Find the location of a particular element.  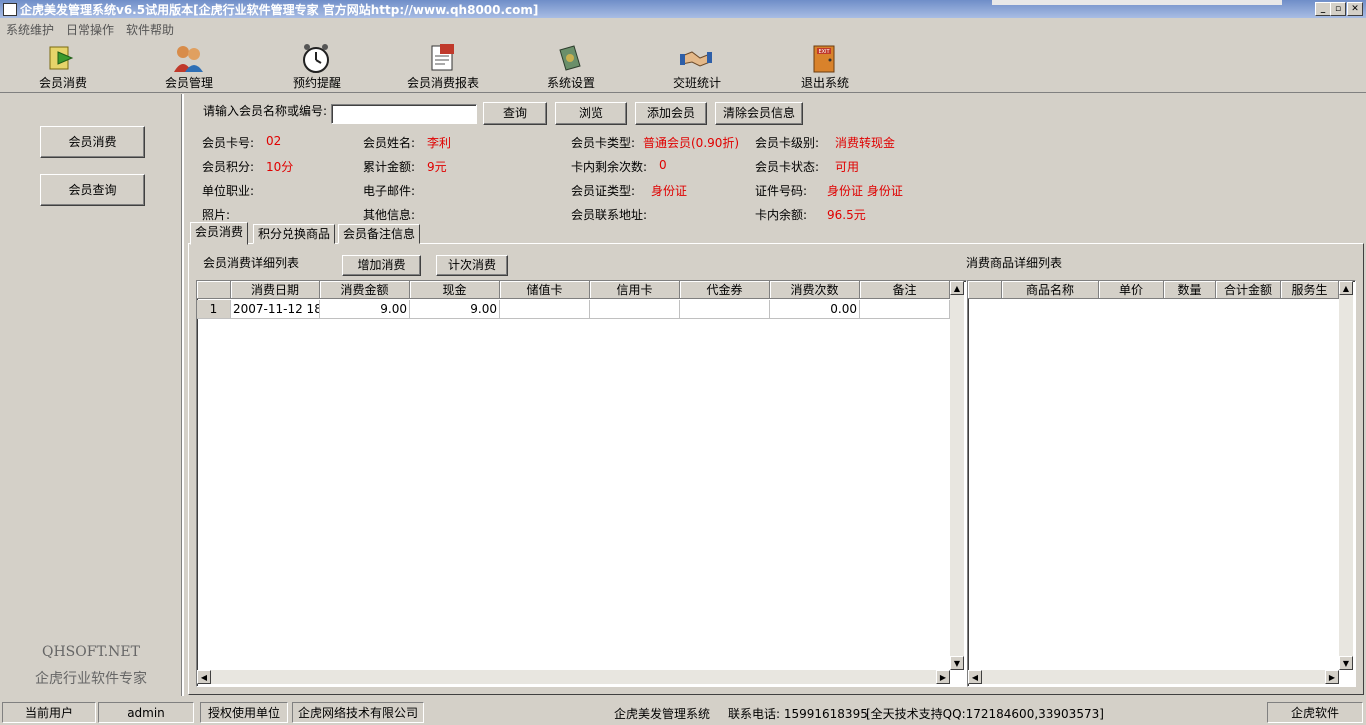

grid-header: 现金 is located at coordinates (455, 290).